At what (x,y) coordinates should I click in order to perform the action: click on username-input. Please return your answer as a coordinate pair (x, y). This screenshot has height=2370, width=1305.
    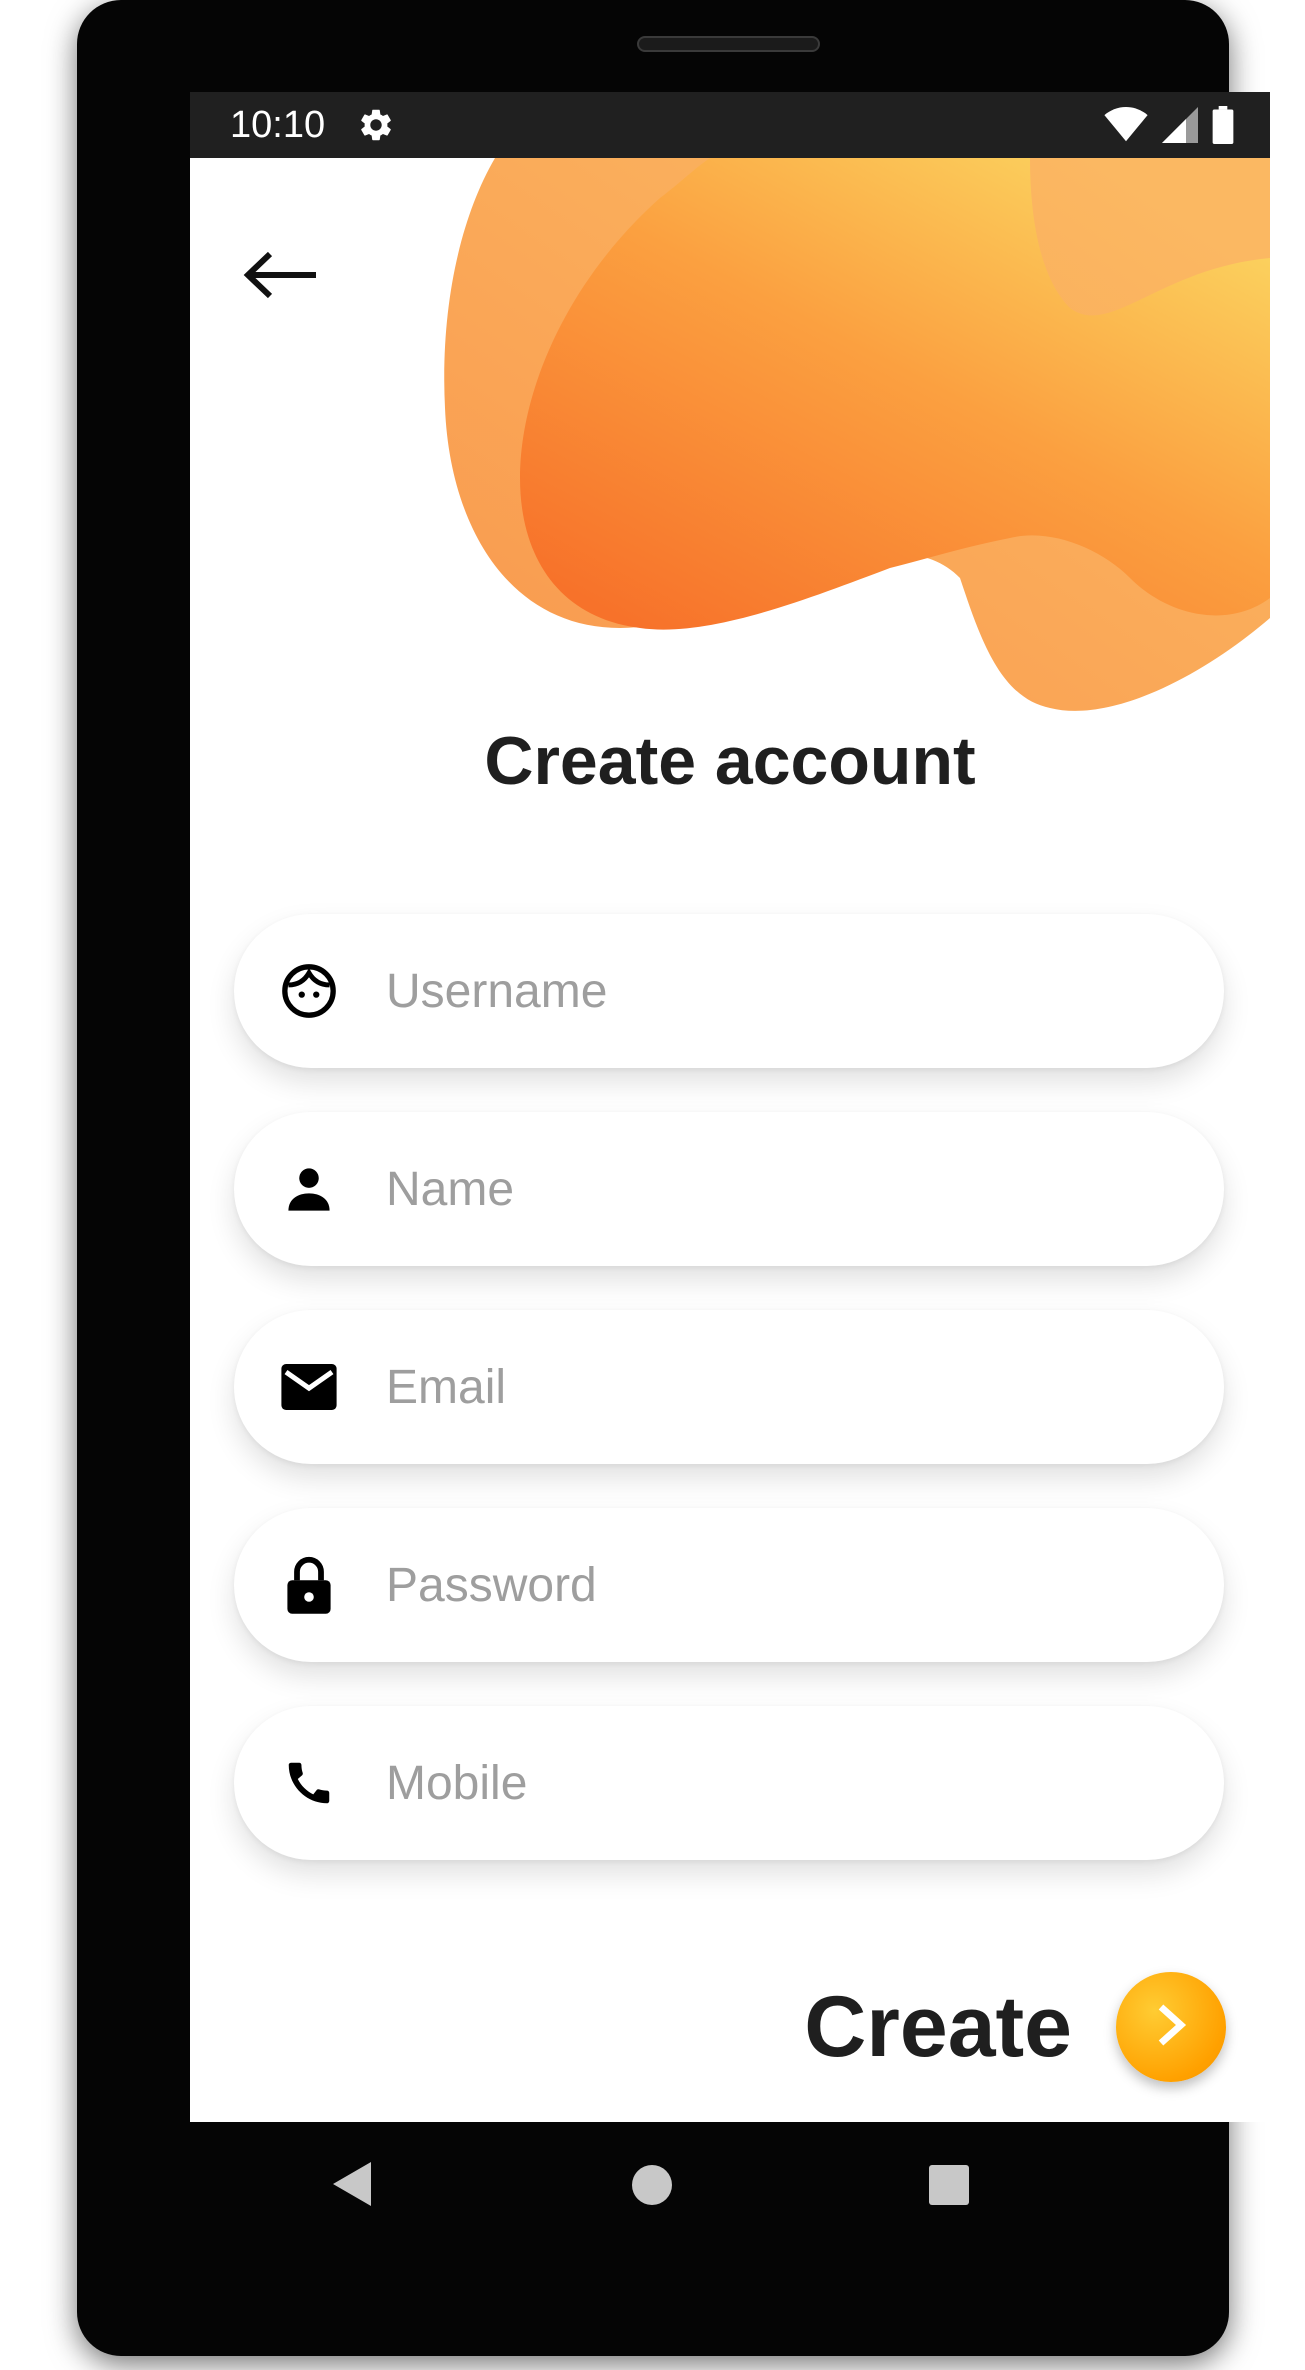
    Looking at the image, I should click on (766, 991).